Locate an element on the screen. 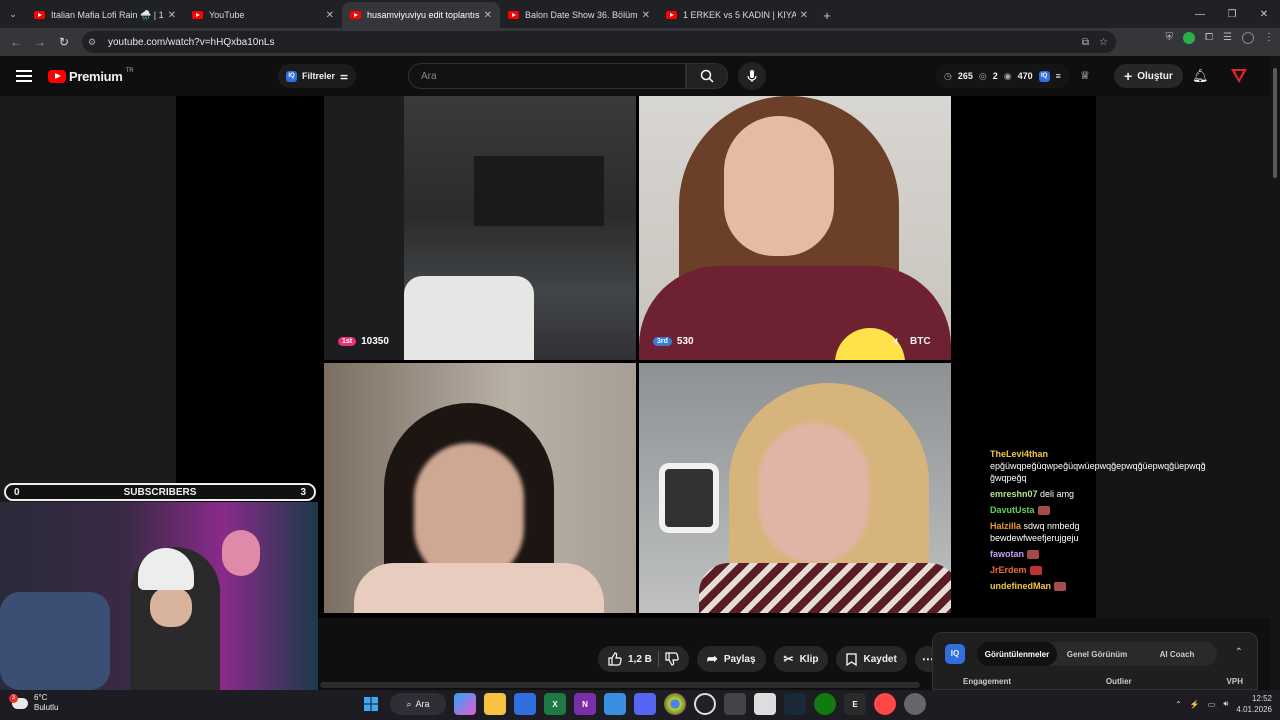 This screenshot has height=720, width=1280. browser-tab-1: Italian Mafia Lofi Rain 🌧️ | 194…✕ is located at coordinates (105, 15).